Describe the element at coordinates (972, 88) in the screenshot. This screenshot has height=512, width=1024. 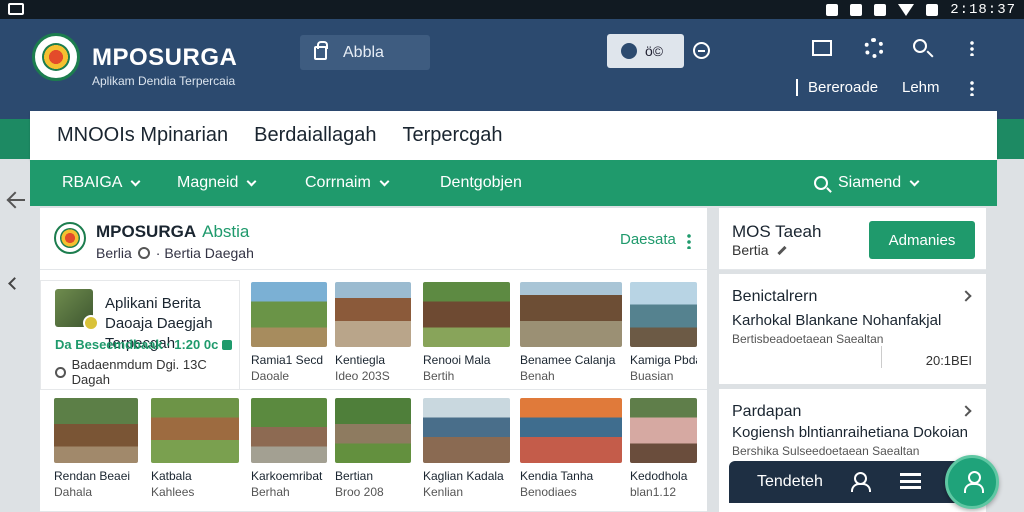
I see `more-links-icon` at that location.